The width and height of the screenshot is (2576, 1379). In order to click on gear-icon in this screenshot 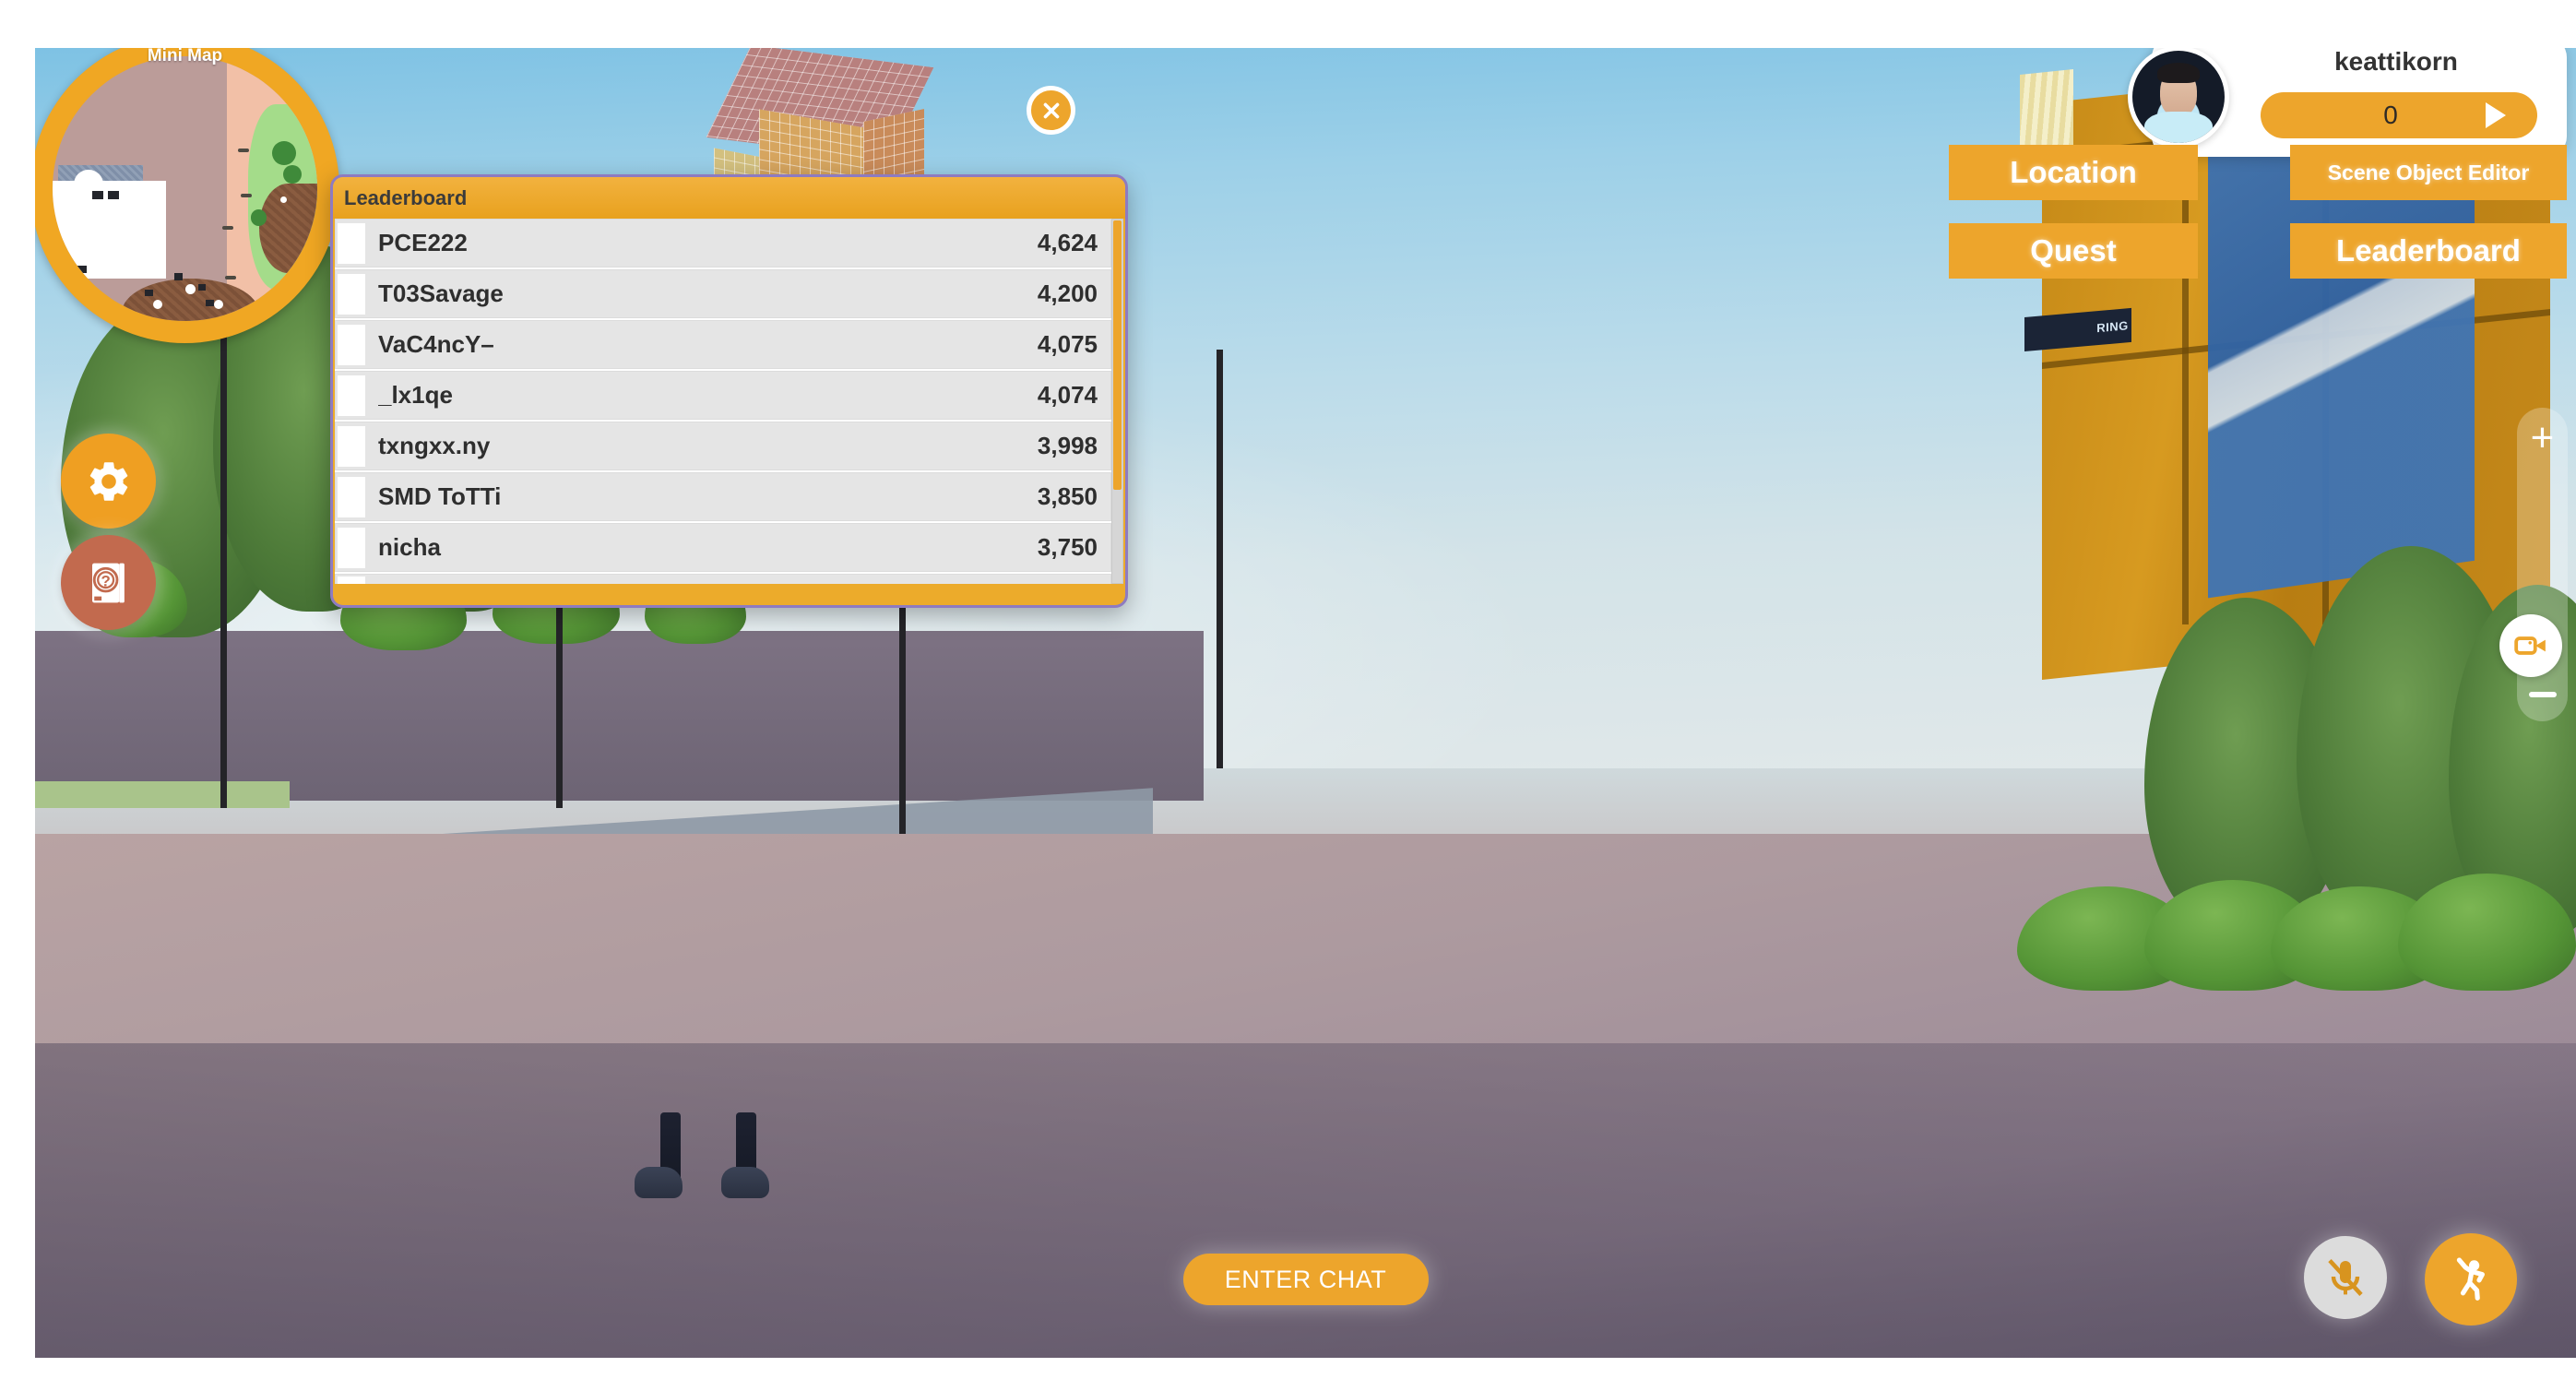, I will do `click(108, 481)`.